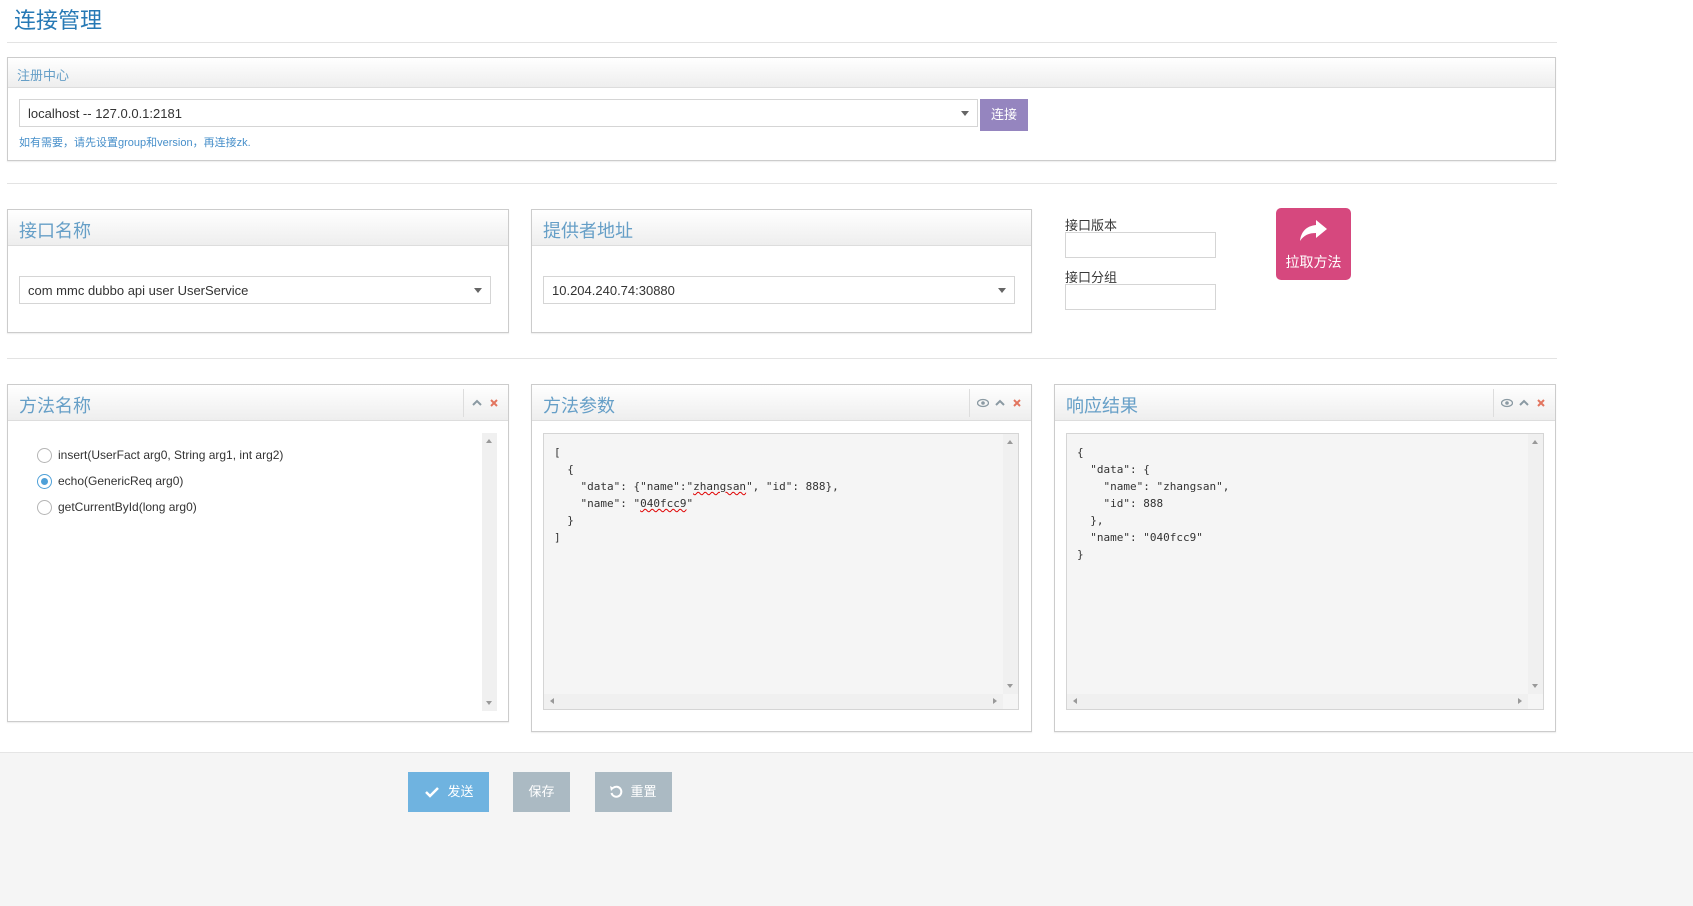 This screenshot has width=1693, height=906. I want to click on provider-box-header: 提供者地址, so click(781, 228).